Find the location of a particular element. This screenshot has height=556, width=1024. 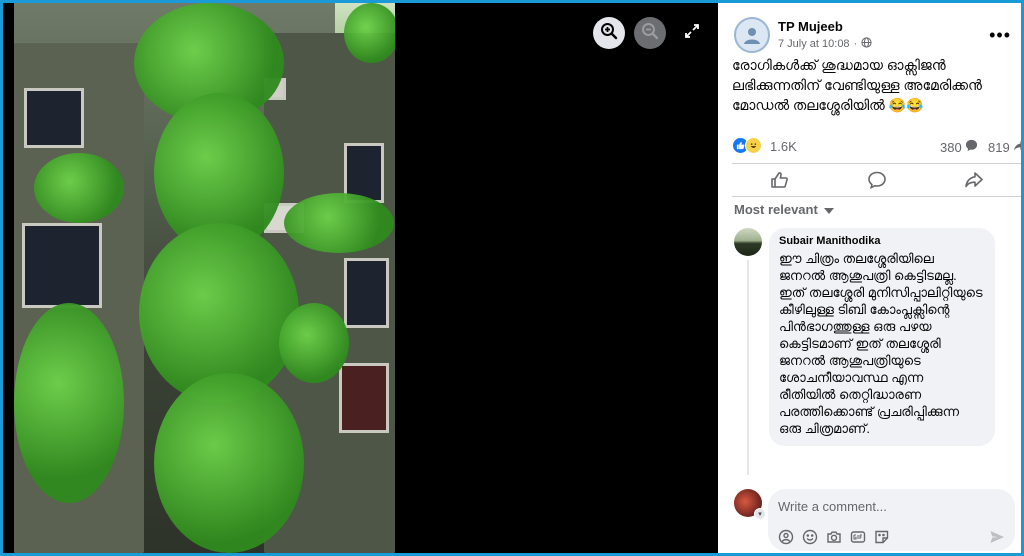

post-meta: 7 July at 10:08 · is located at coordinates (825, 44).